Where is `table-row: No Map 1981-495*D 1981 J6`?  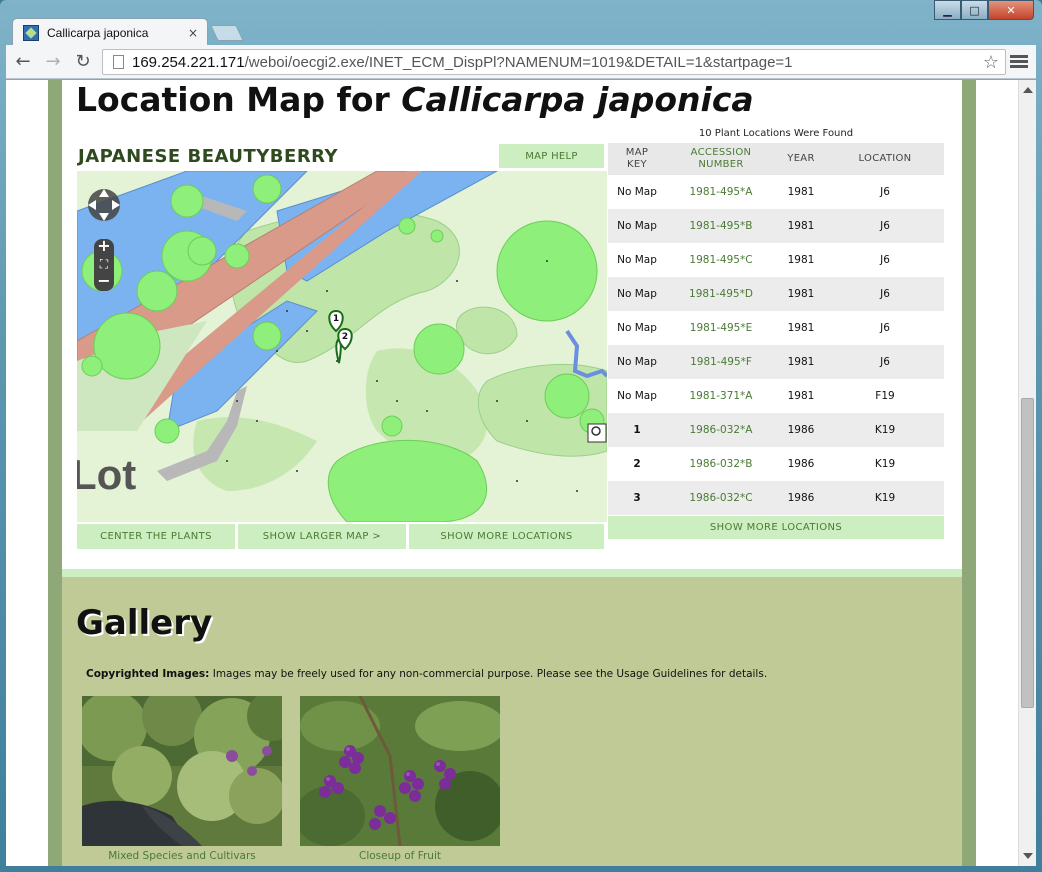
table-row: No Map 1981-495*D 1981 J6 is located at coordinates (776, 294).